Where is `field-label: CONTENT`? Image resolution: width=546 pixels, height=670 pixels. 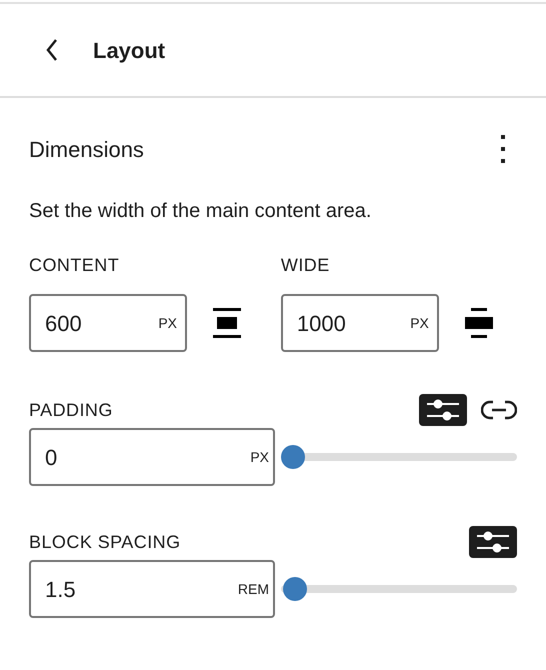
field-label: CONTENT is located at coordinates (74, 264).